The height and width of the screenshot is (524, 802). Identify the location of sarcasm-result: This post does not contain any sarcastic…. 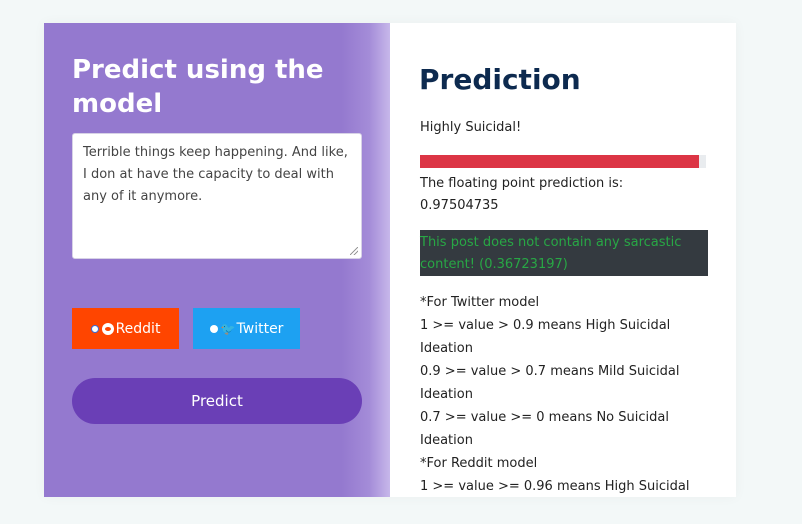
(564, 253).